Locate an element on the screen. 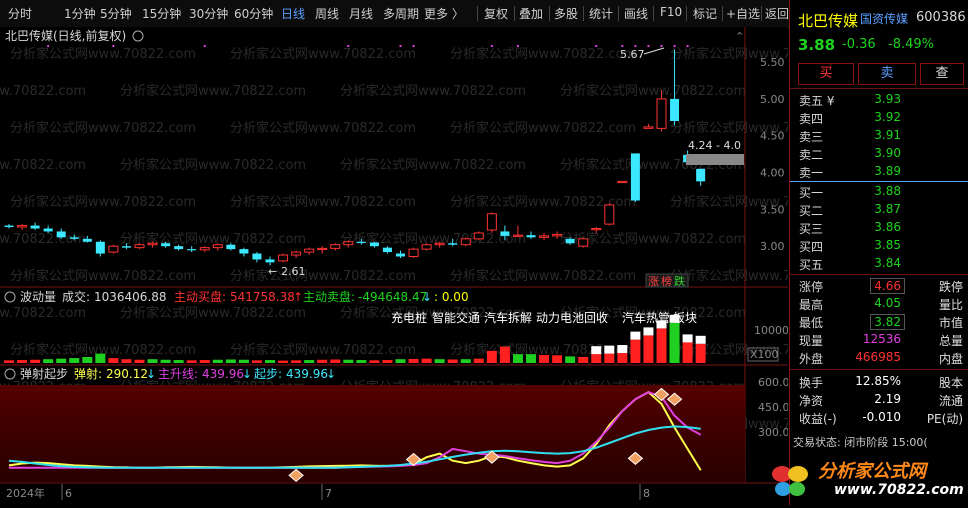  dropdown-arrow-icon: ⌃ is located at coordinates (739, 36).